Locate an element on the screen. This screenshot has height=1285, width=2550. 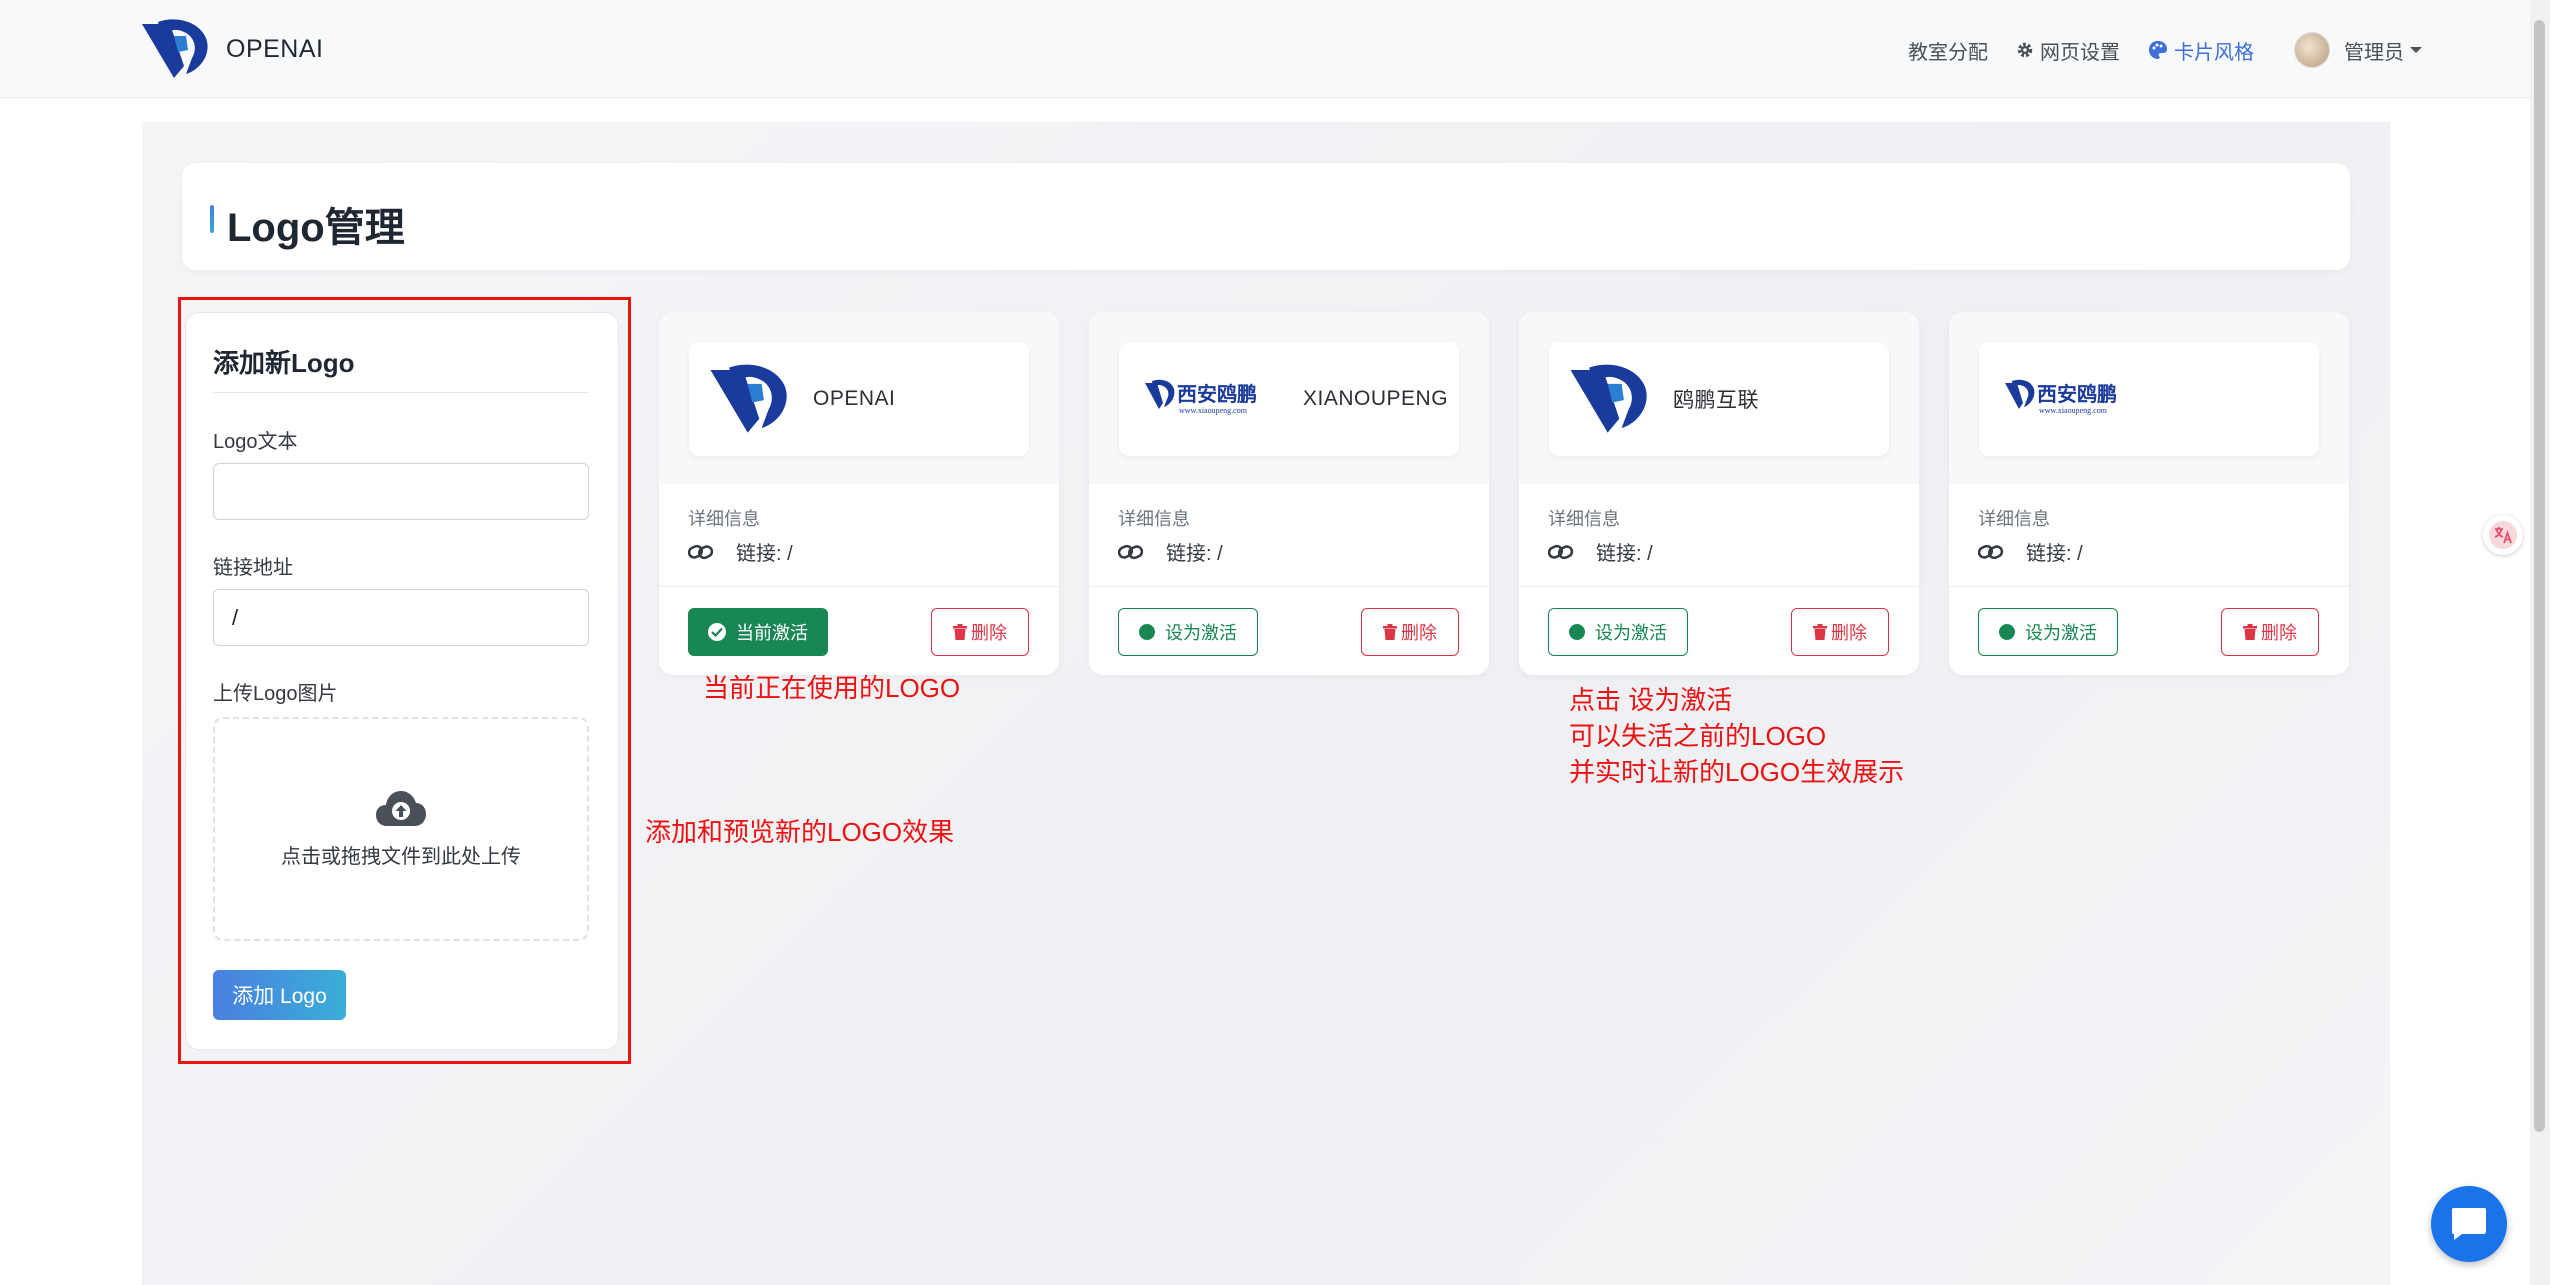
page-title: Logo管理 is located at coordinates (316, 228).